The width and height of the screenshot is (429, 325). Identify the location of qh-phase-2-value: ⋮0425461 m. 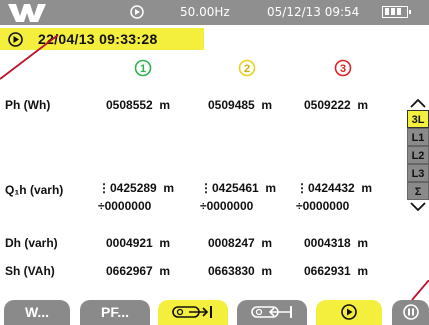
(238, 188).